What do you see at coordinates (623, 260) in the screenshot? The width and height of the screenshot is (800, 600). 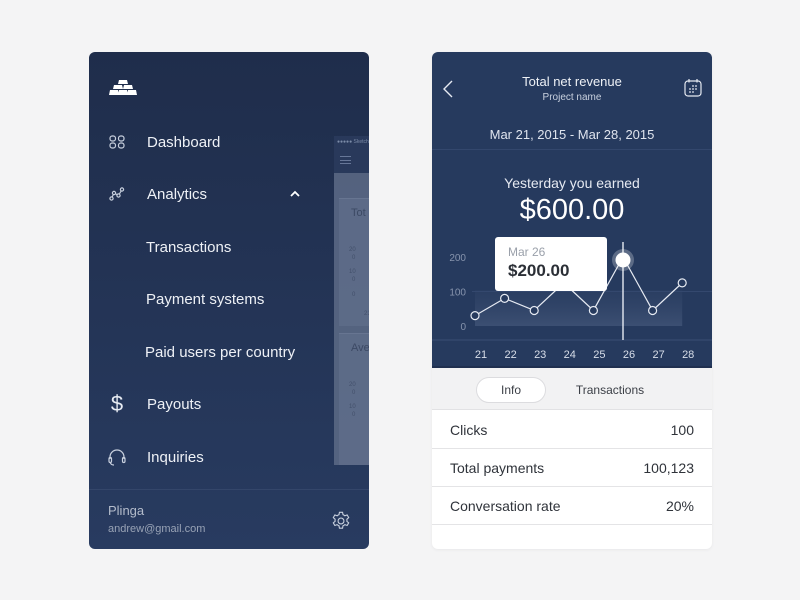 I see `highlight-point` at bounding box center [623, 260].